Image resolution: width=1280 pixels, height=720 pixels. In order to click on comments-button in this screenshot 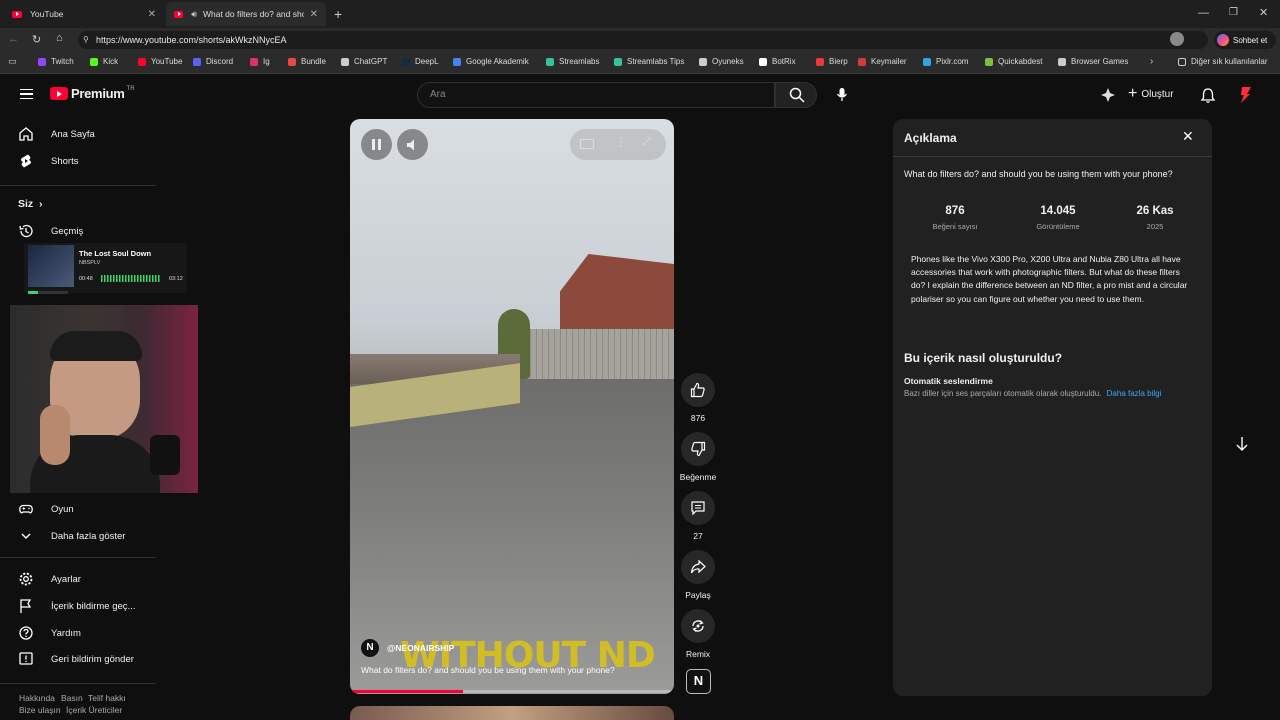, I will do `click(698, 508)`.